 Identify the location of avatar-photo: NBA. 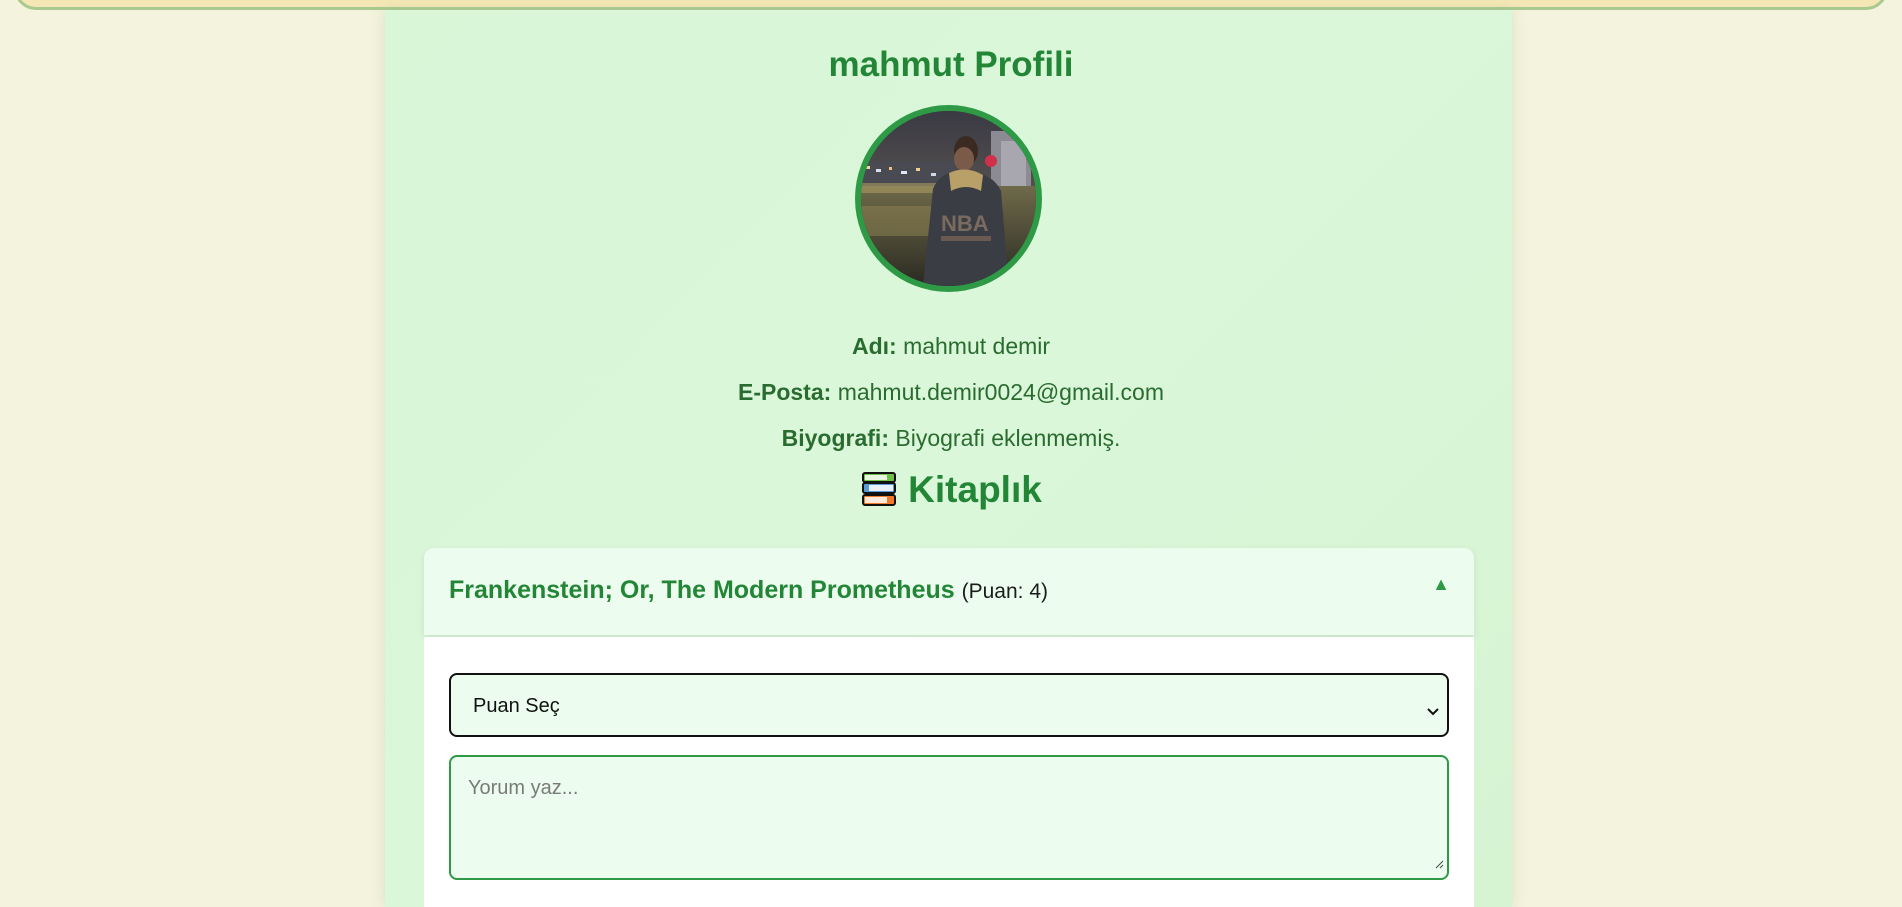
(948, 198).